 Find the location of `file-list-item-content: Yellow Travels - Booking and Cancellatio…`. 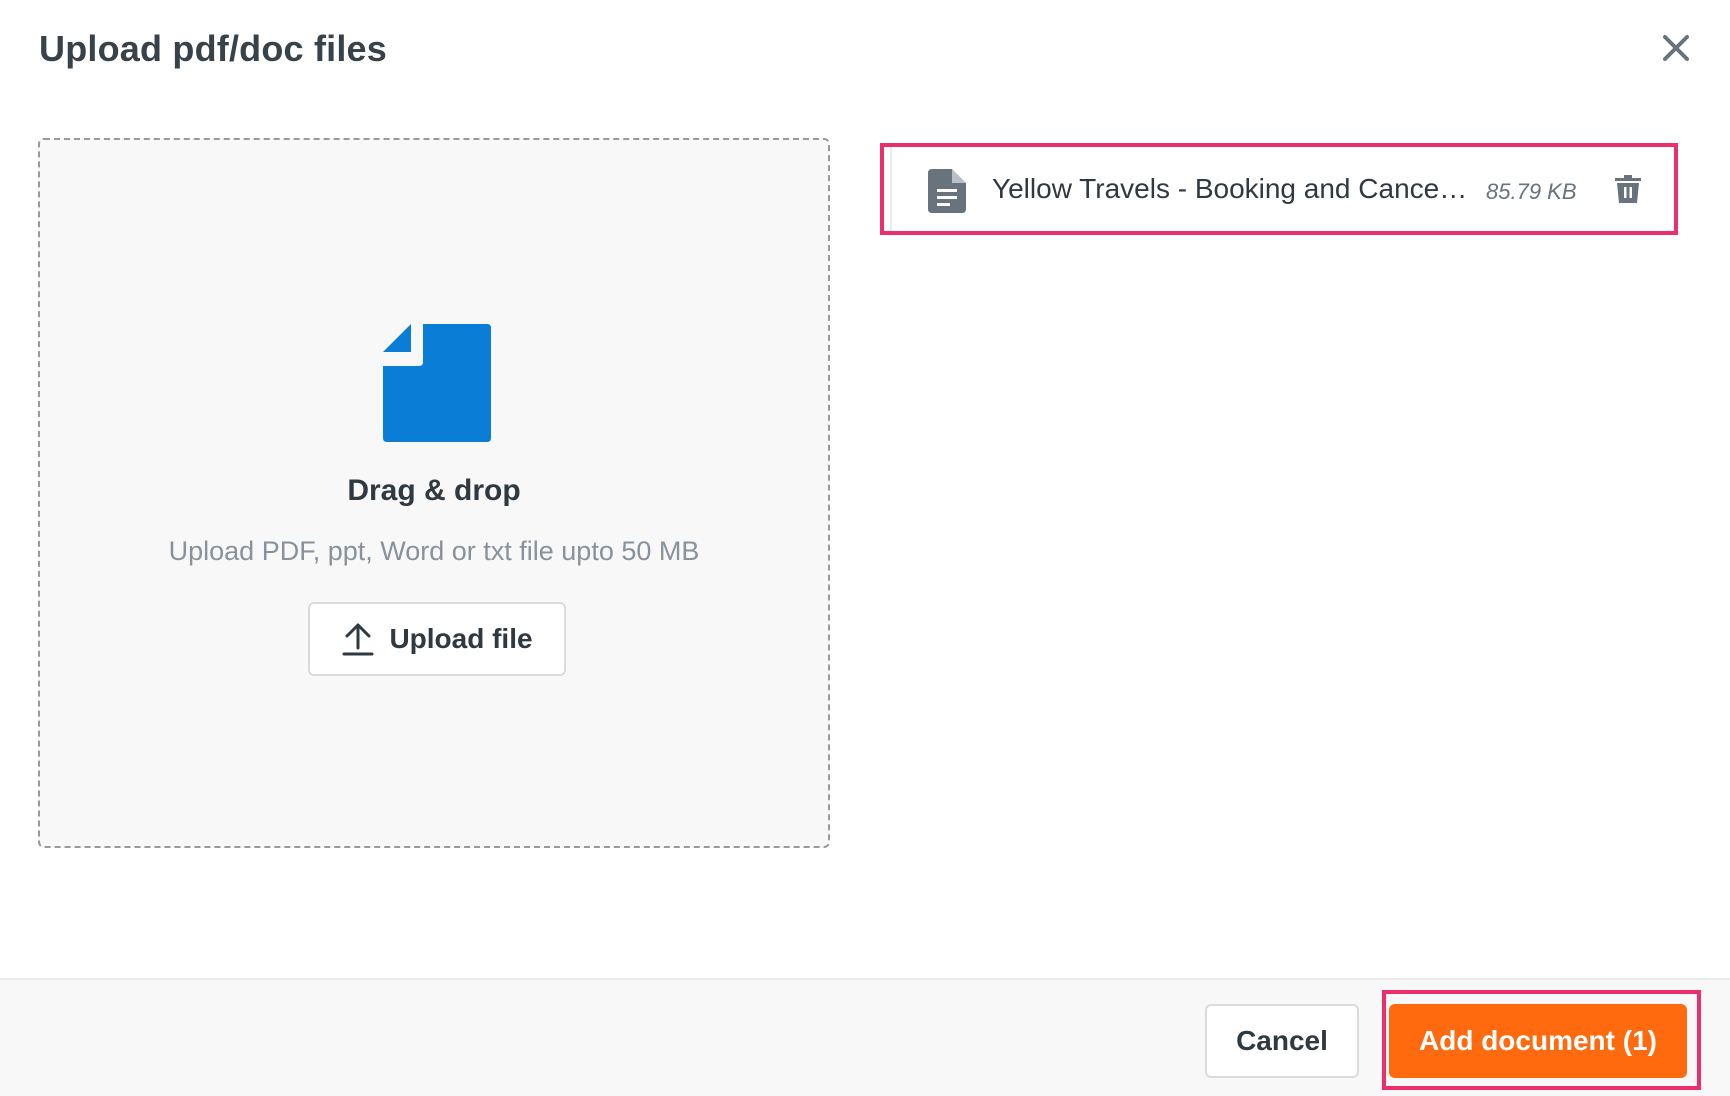

file-list-item-content: Yellow Travels - Booking and Cancellatio… is located at coordinates (1282, 189).